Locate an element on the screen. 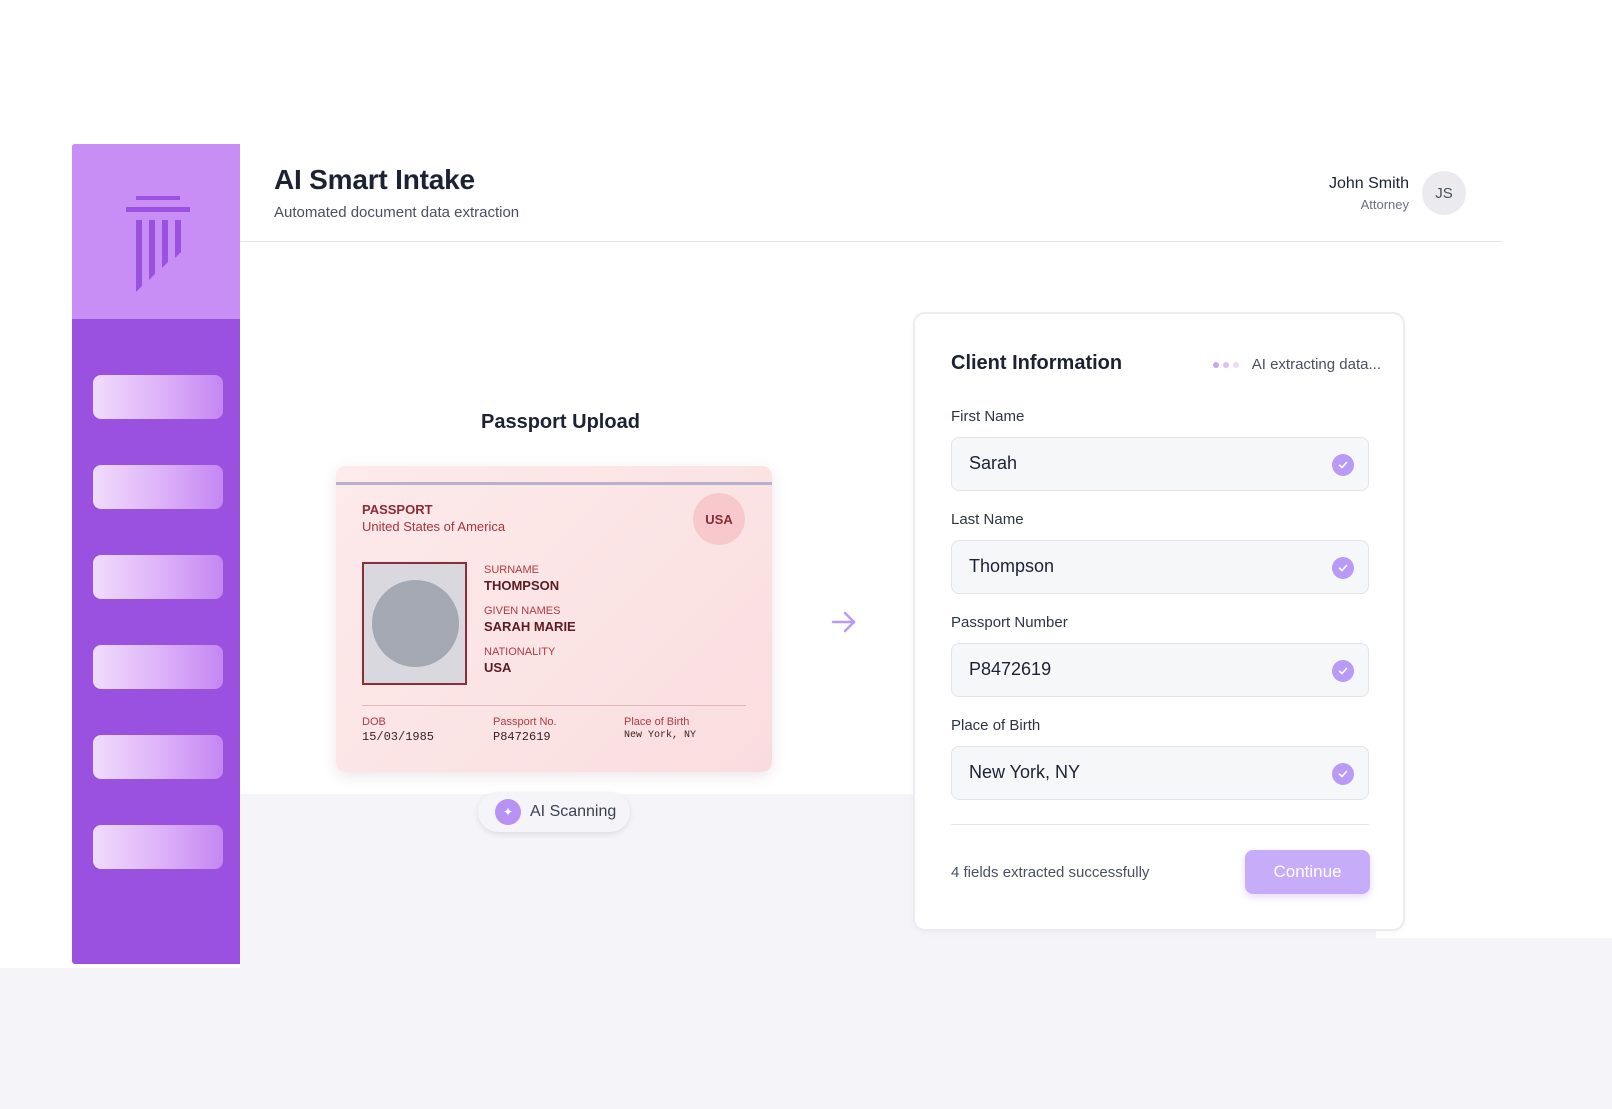 This screenshot has height=1109, width=1612. dob-label: DOB is located at coordinates (374, 722).